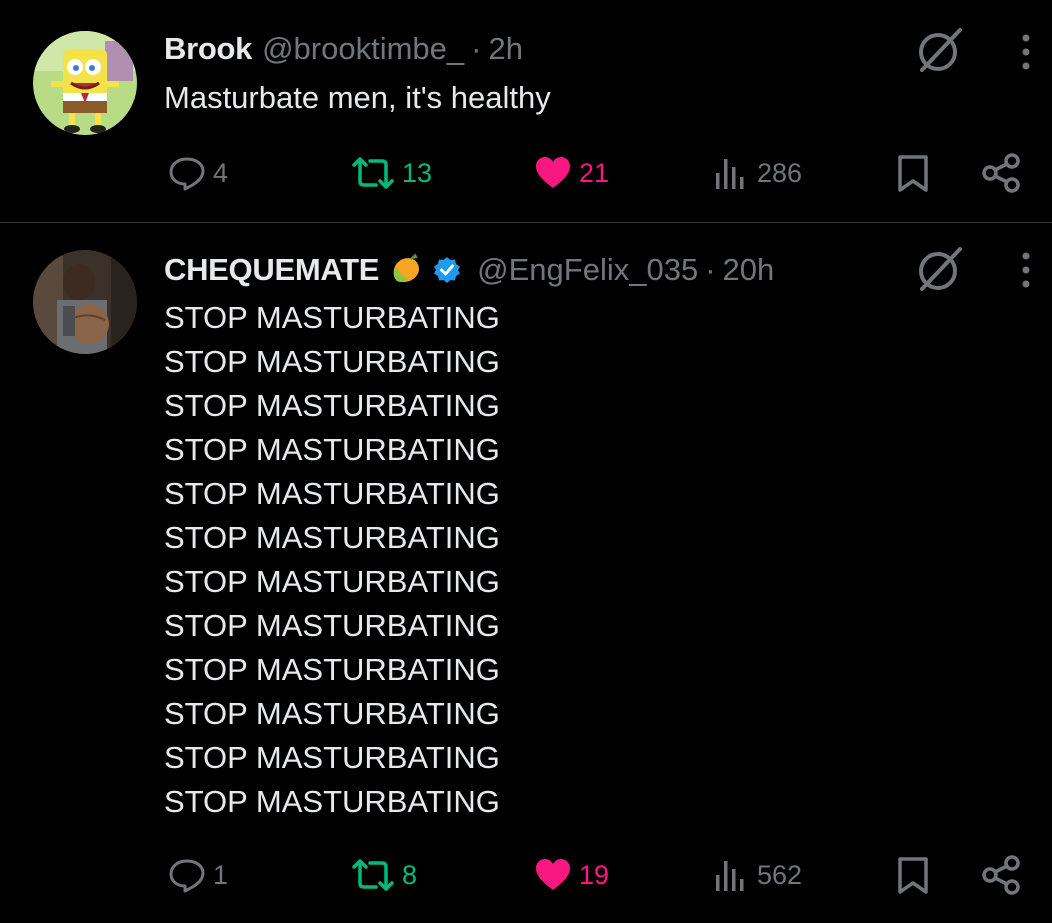 This screenshot has width=1052, height=923. Describe the element at coordinates (363, 49) in the screenshot. I see `author-handle: @brooktimbe_` at that location.